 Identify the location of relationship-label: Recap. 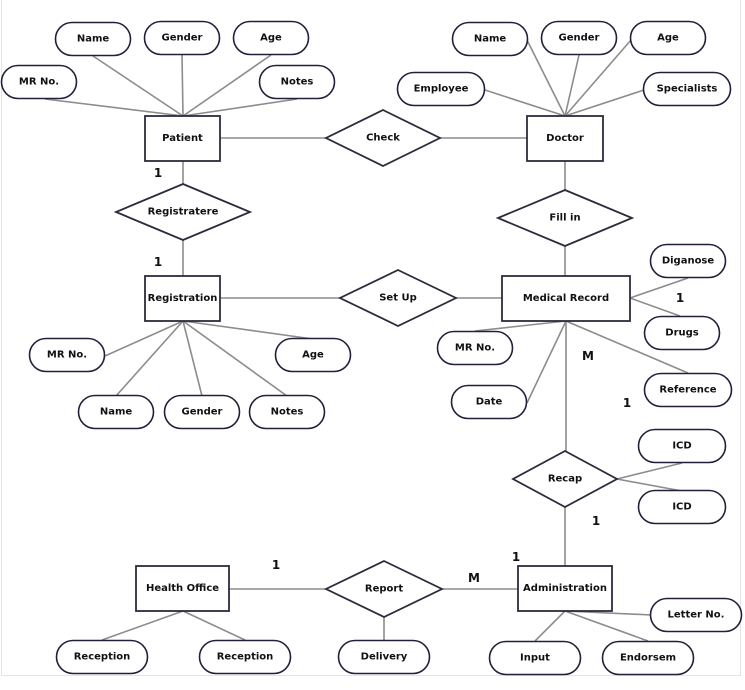
(565, 479).